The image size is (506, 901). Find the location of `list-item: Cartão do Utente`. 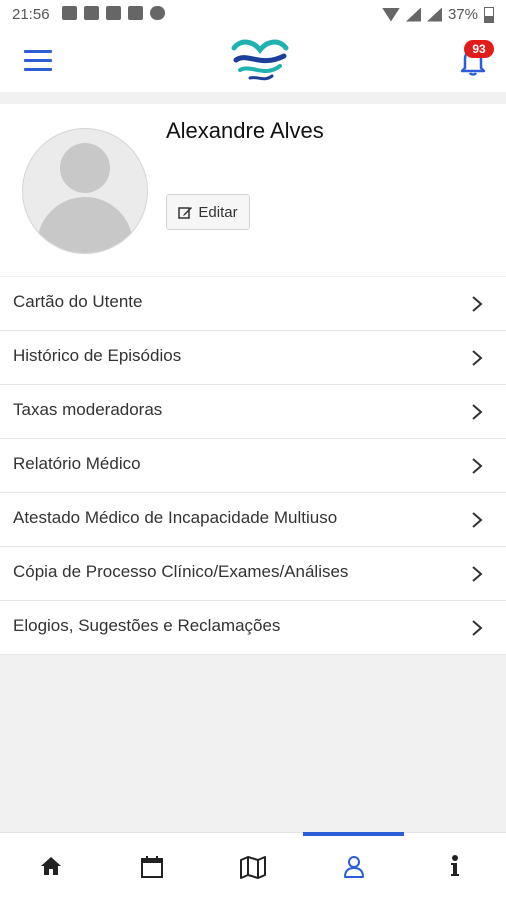

list-item: Cartão do Utente is located at coordinates (253, 304).